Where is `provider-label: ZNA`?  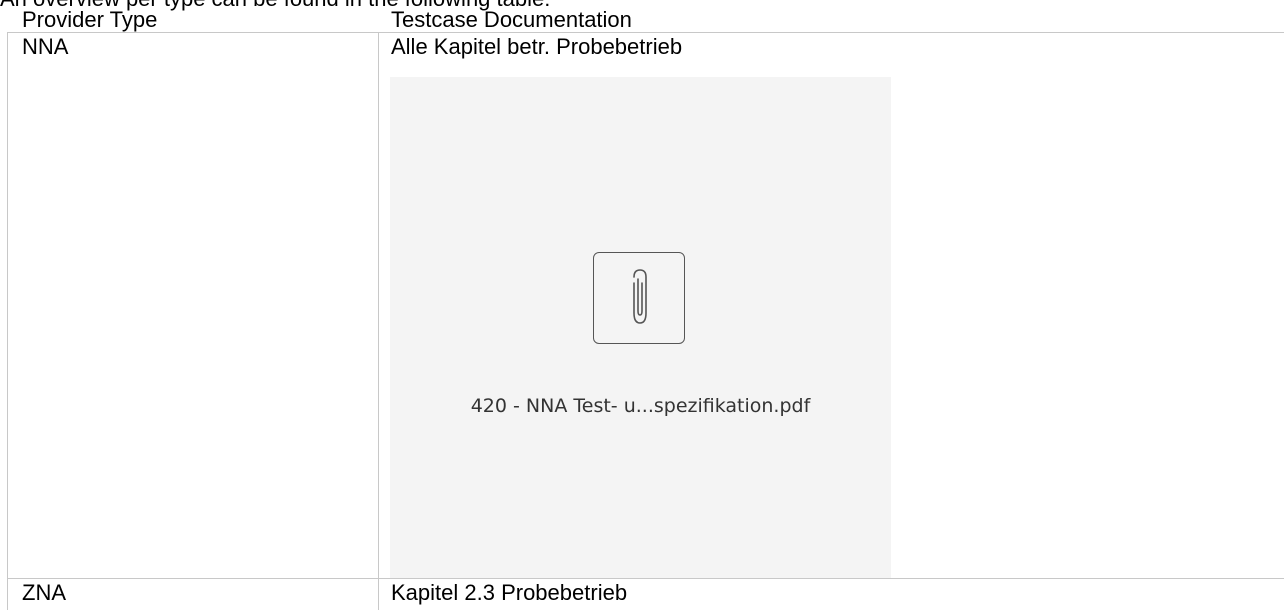 provider-label: ZNA is located at coordinates (44, 592).